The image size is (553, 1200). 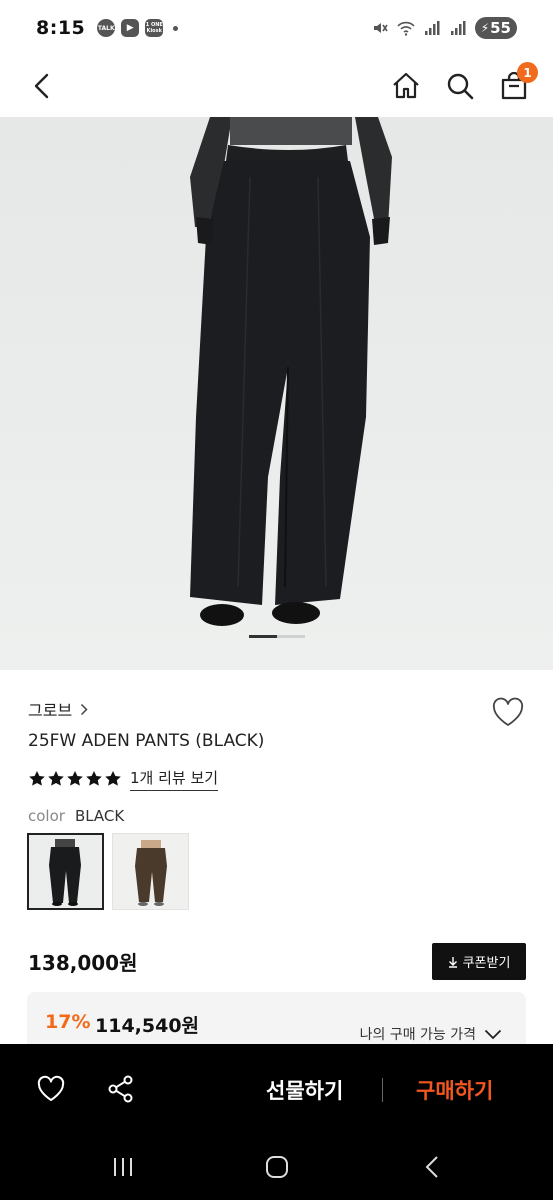 I want to click on search-icon, so click(x=460, y=86).